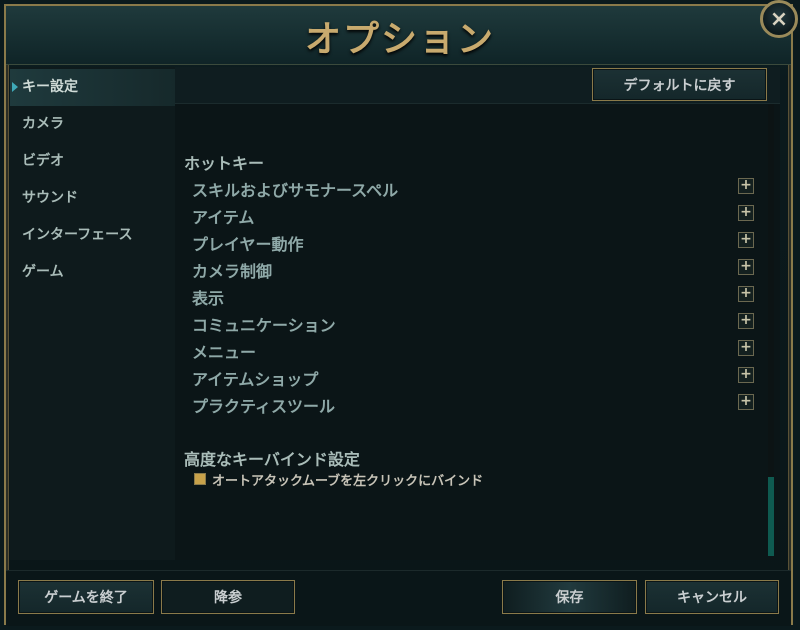  I want to click on hotkey-row-communication: コミュニケーション +, so click(477, 322).